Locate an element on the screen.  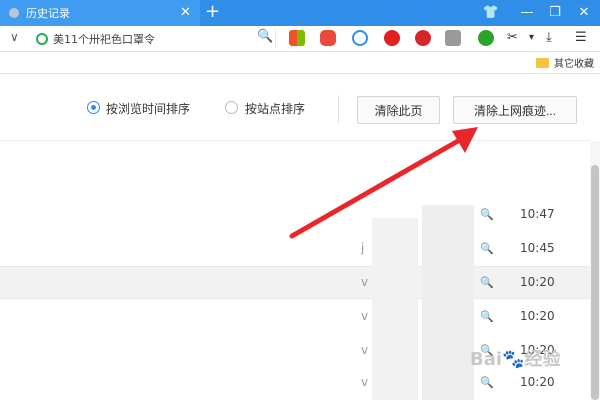
annotation-arrow is located at coordinates (383, 183).